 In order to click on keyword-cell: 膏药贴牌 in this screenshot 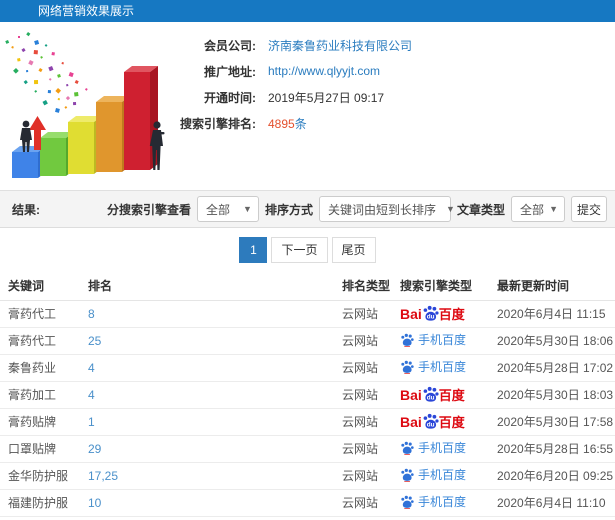, I will do `click(44, 422)`.